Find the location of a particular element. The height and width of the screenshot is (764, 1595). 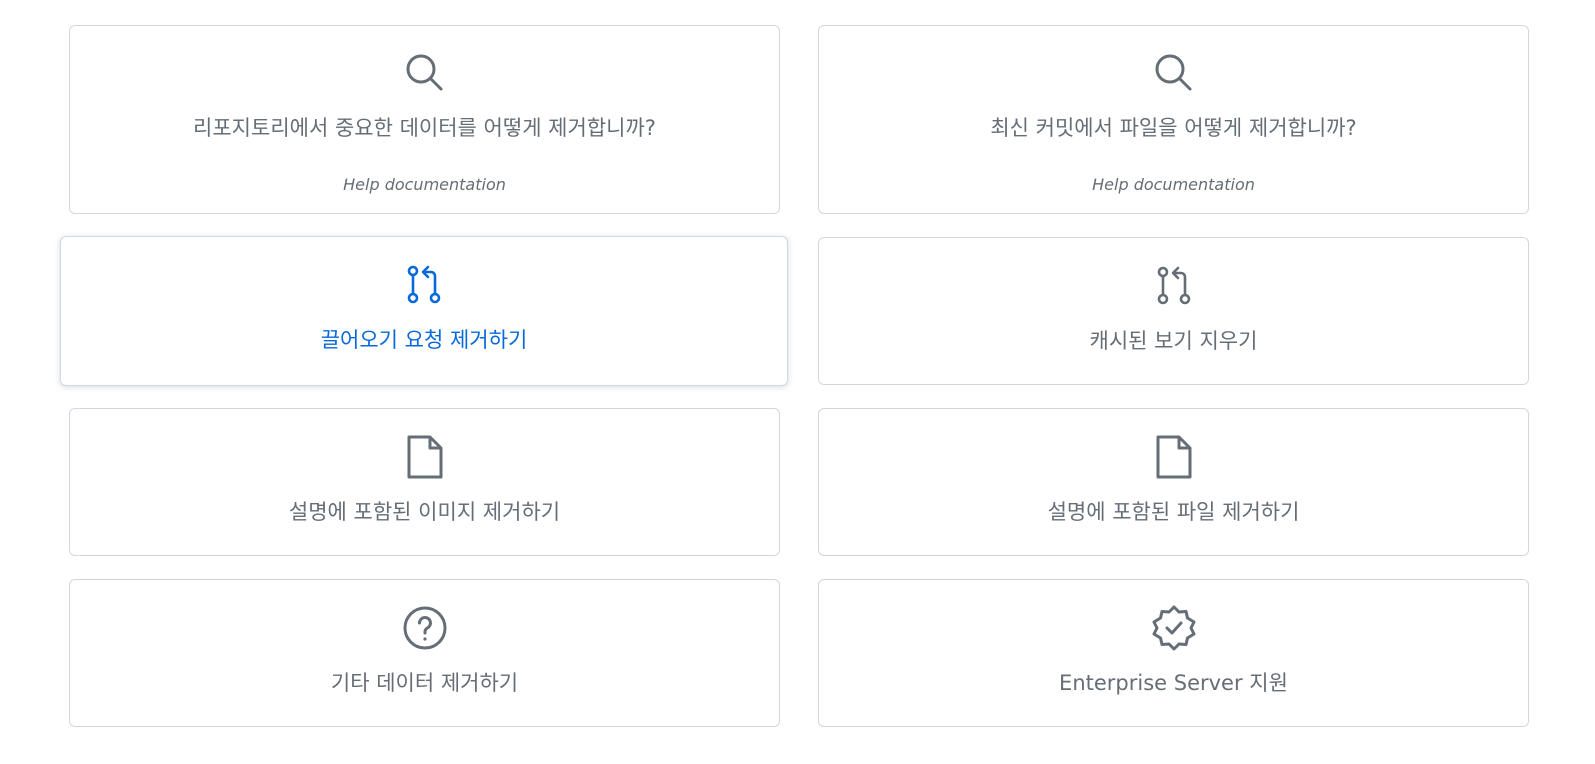

card-title: 최신 커밋에서 파일을 어떻게 제거합니까? is located at coordinates (1173, 128).